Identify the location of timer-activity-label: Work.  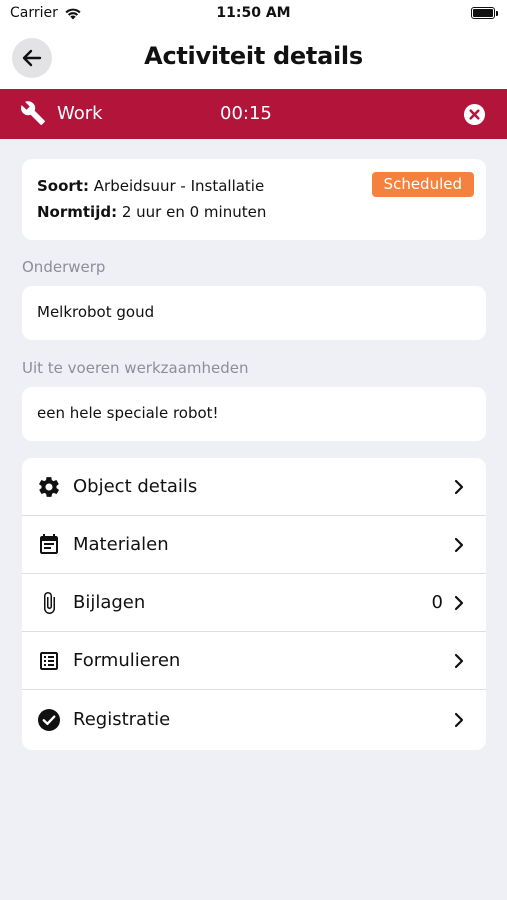
(80, 113).